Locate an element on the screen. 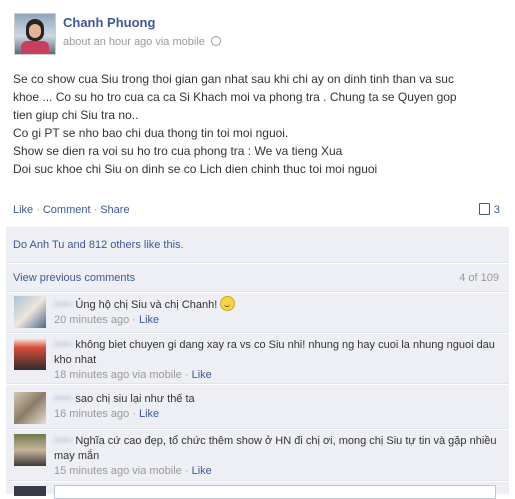 The width and height of the screenshot is (515, 499). comment-text: sao chị siu lại như thế ta is located at coordinates (135, 399).